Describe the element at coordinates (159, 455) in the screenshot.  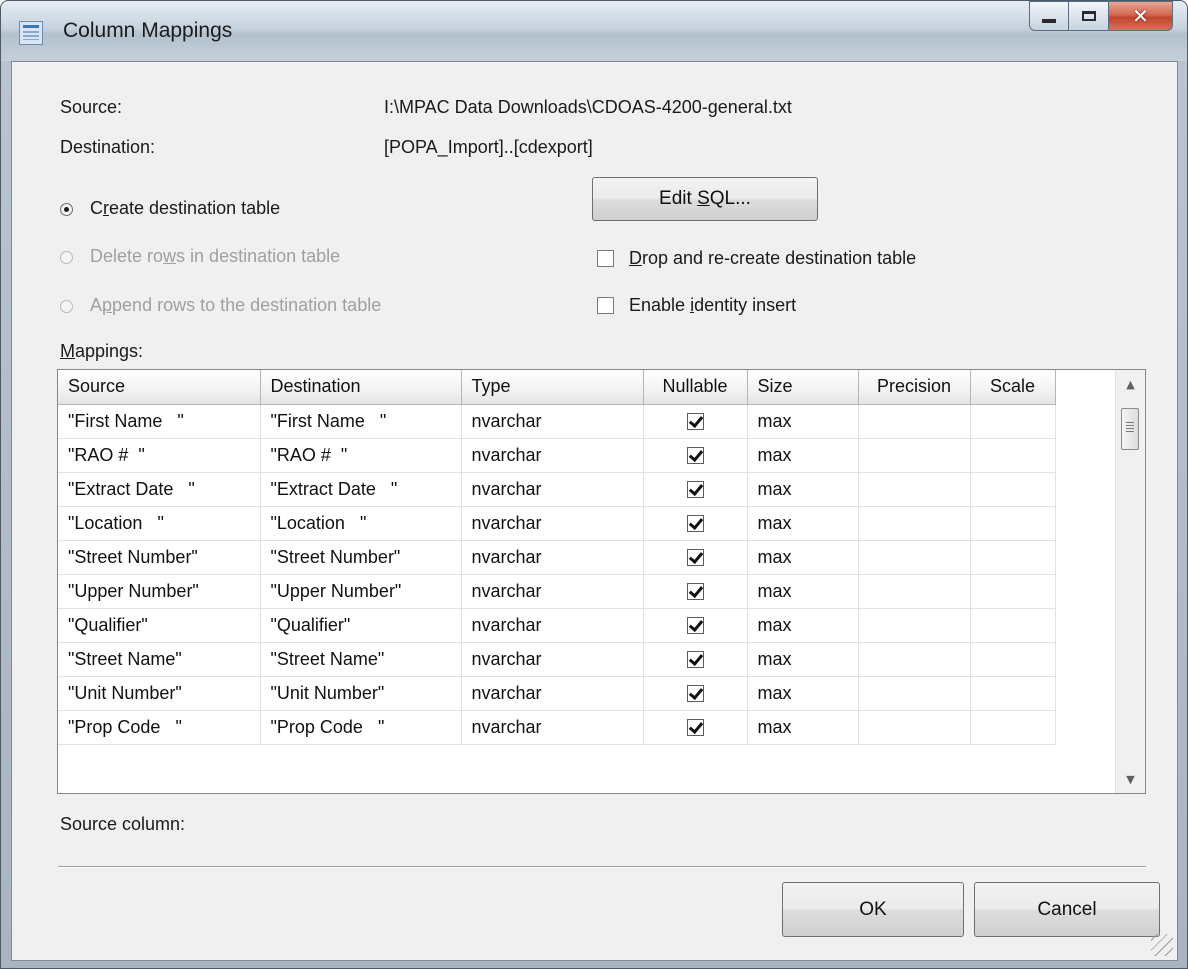
I see `cell-source: "RAO # "` at that location.